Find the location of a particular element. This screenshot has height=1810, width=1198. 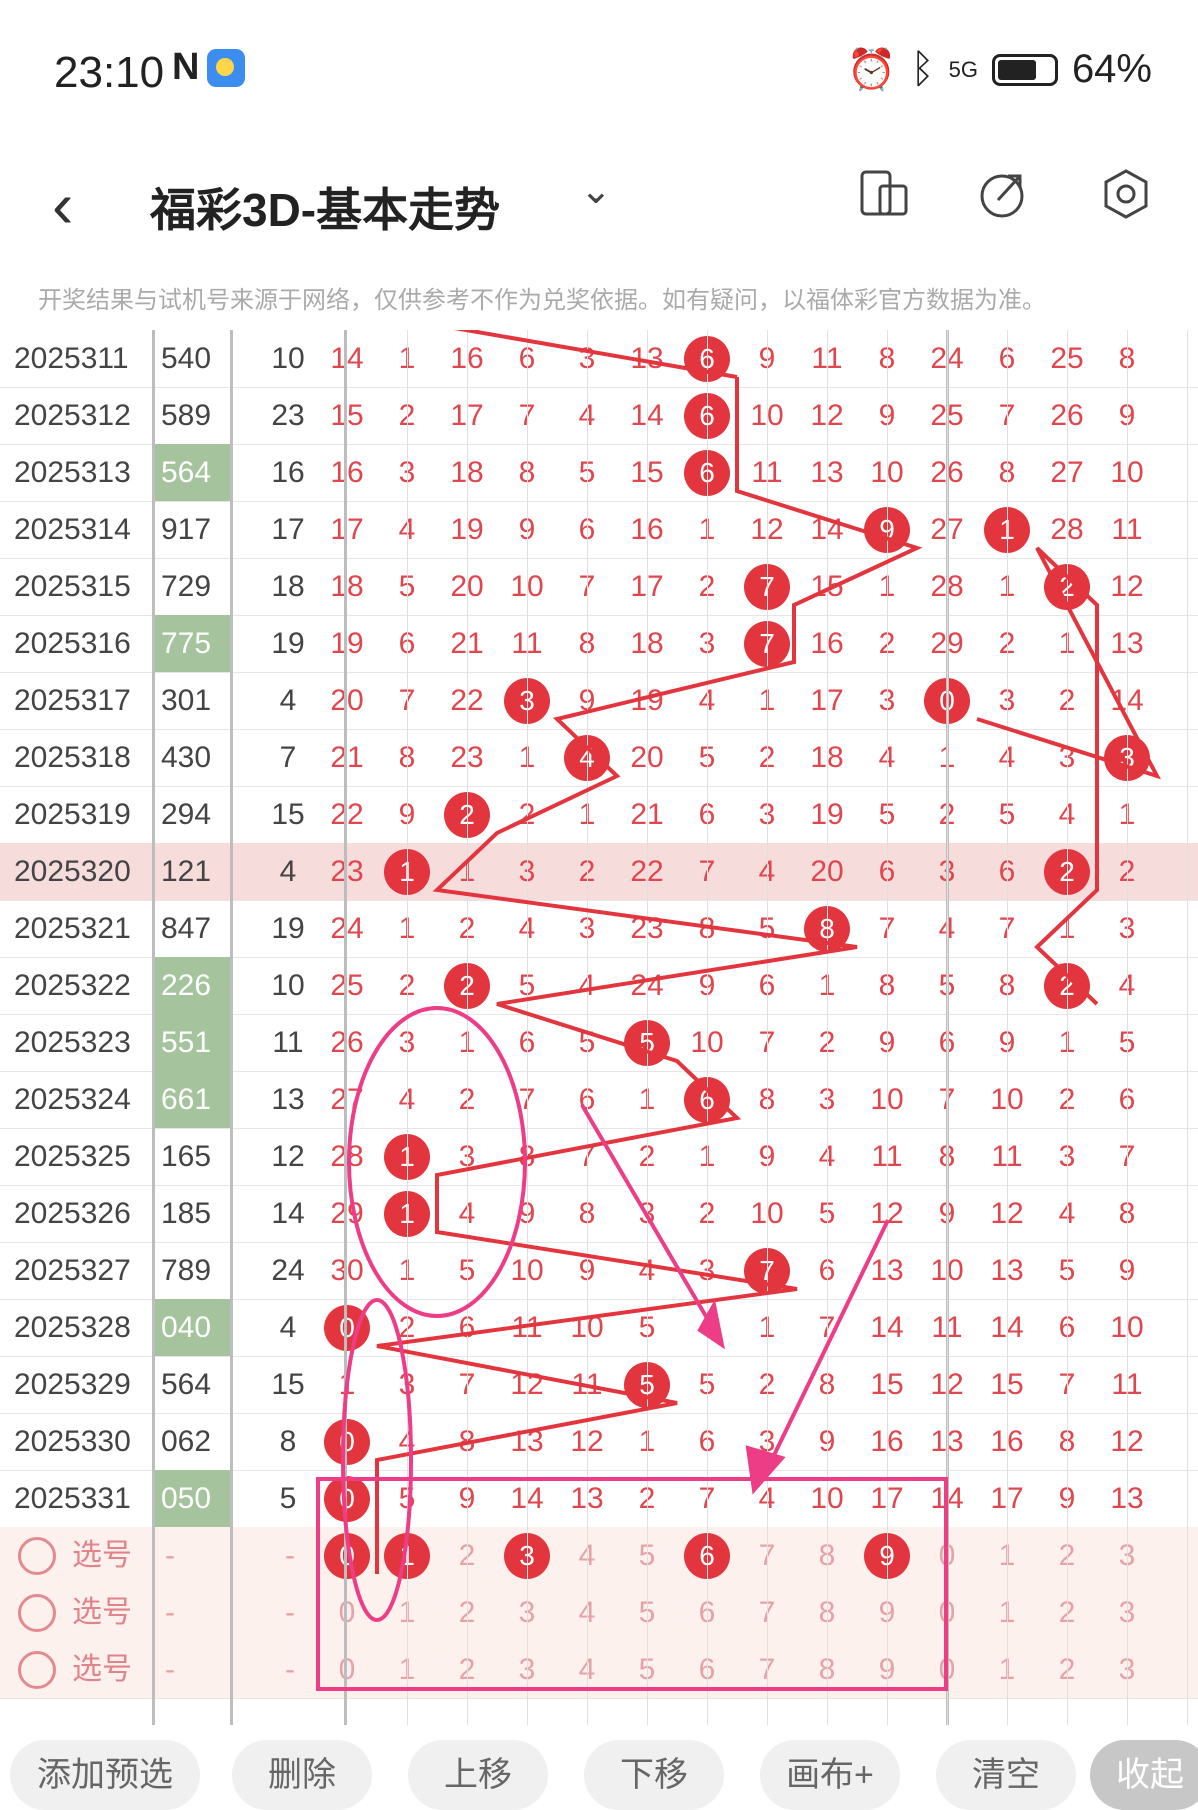

table-row: 20253310505059141327410171417913 is located at coordinates (599, 1499).